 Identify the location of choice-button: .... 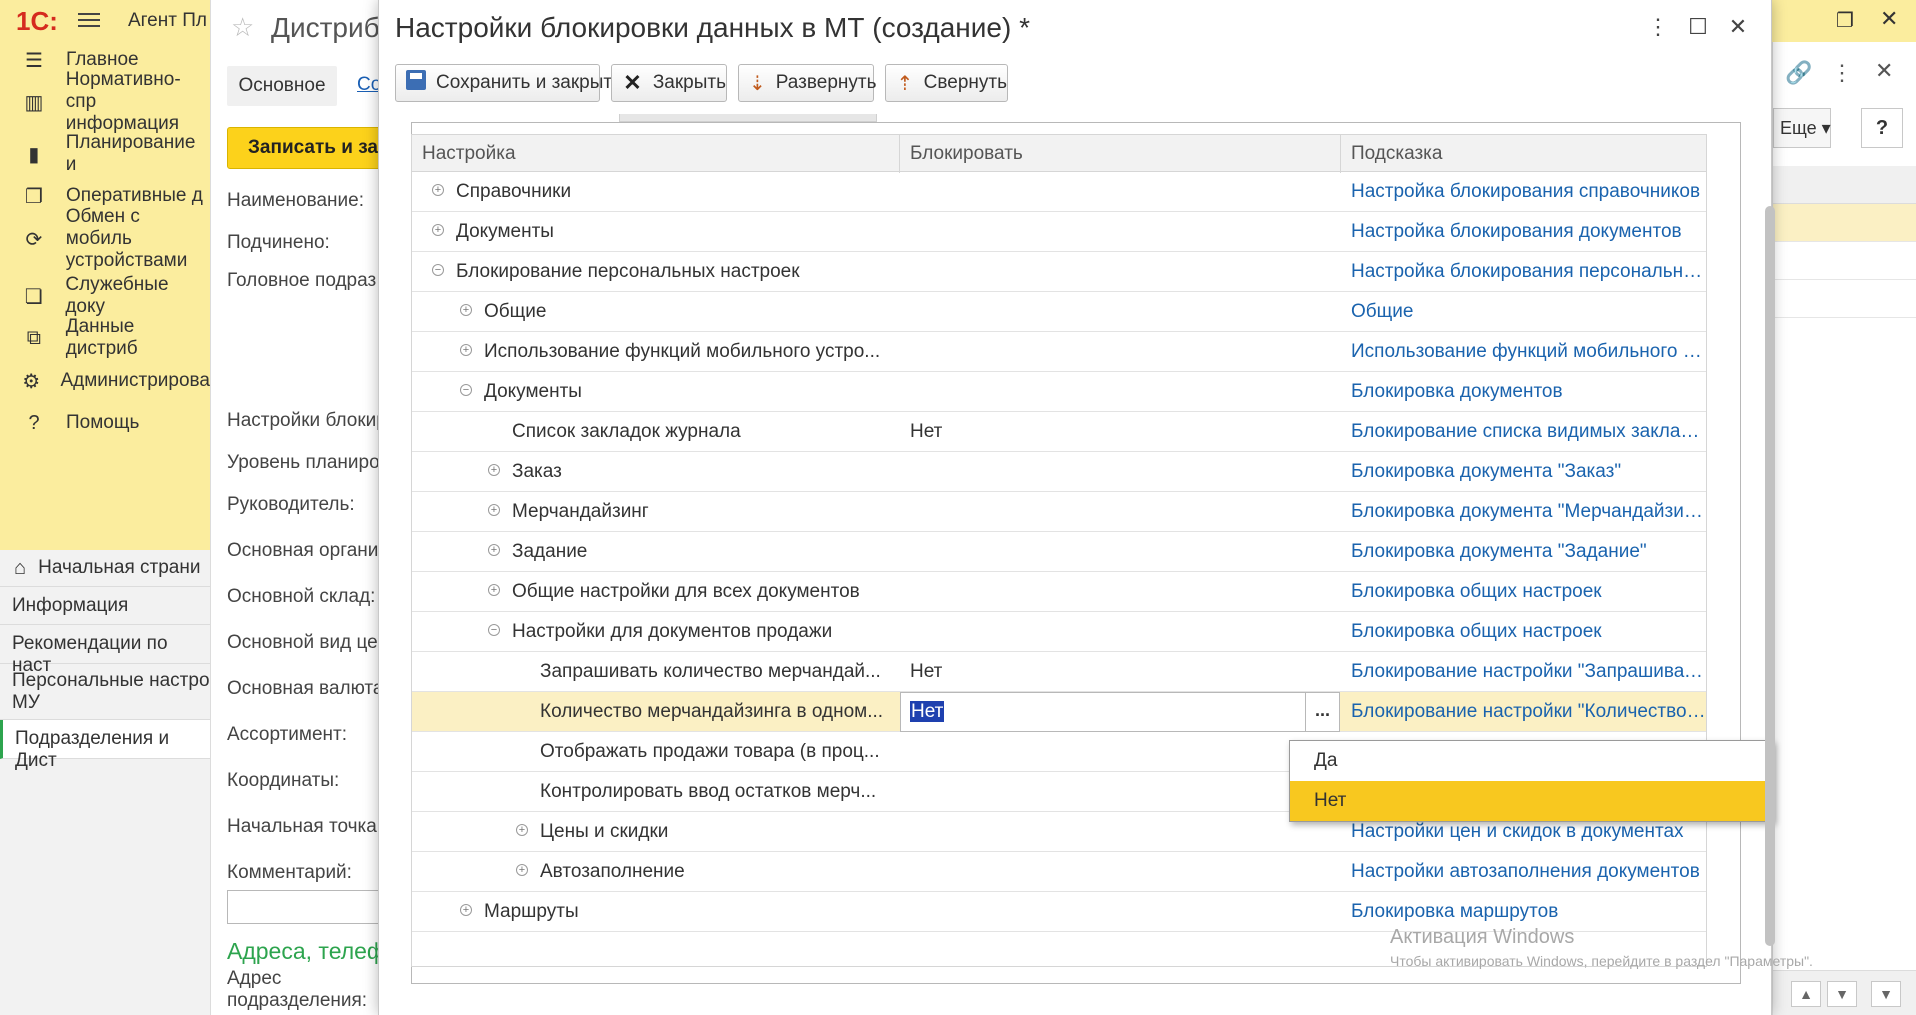
(1323, 712).